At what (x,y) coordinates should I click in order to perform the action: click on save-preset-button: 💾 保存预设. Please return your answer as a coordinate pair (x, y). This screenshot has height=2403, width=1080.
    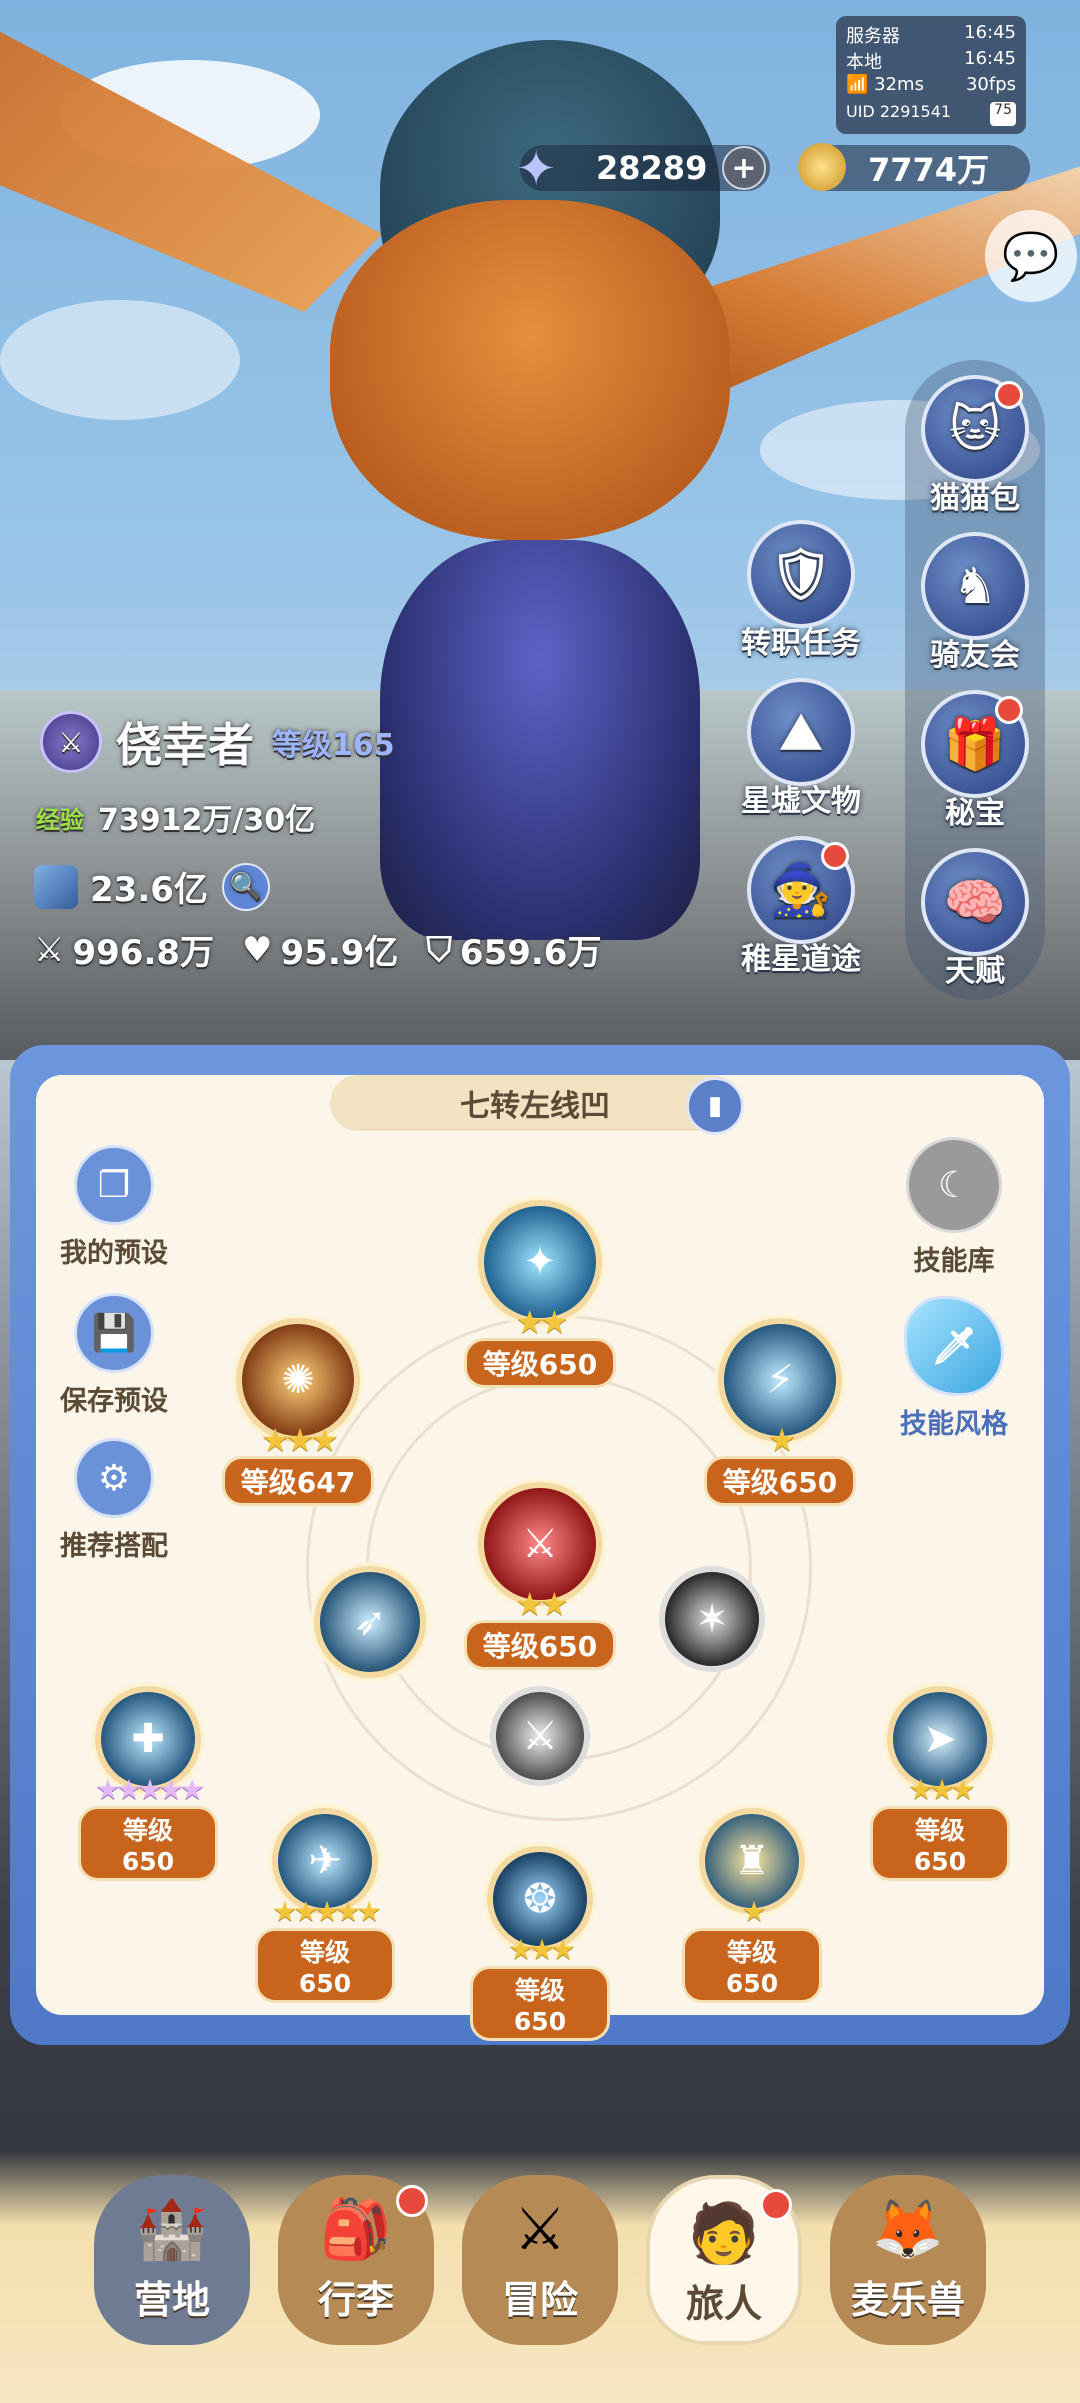
    Looking at the image, I should click on (114, 1355).